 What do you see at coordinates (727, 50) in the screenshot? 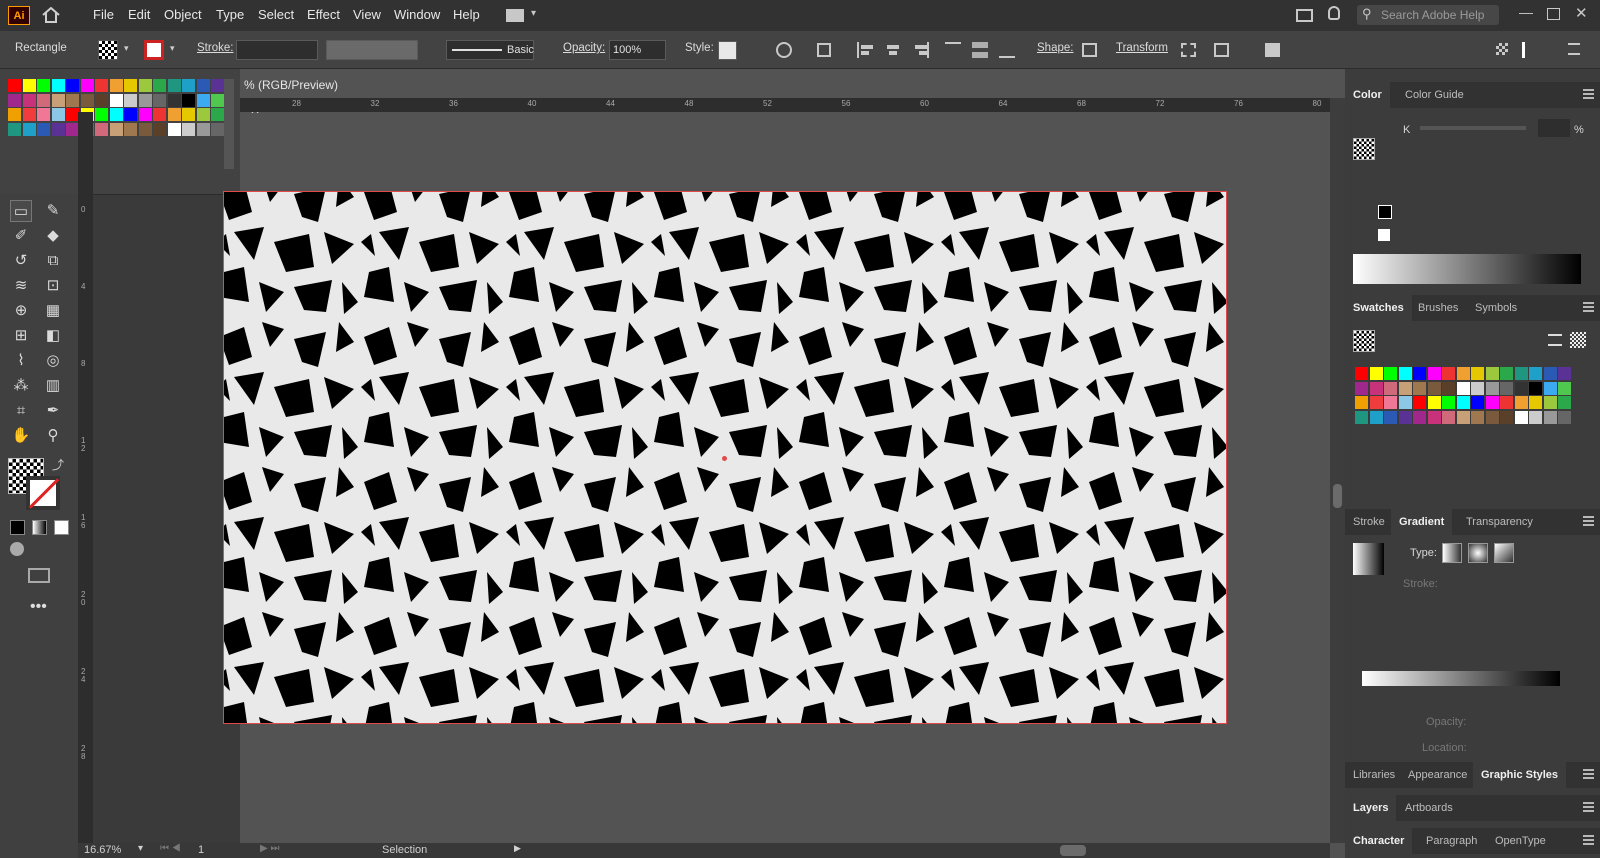
I see `style-swatch` at bounding box center [727, 50].